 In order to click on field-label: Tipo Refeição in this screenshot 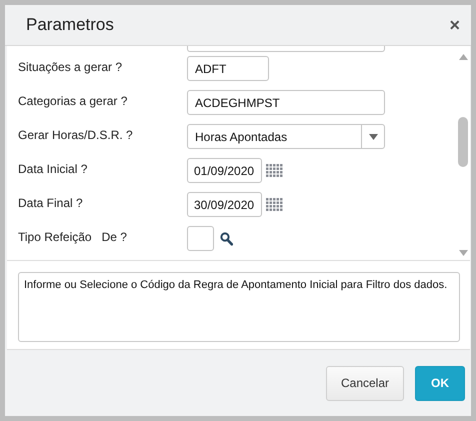, I will do `click(55, 237)`.